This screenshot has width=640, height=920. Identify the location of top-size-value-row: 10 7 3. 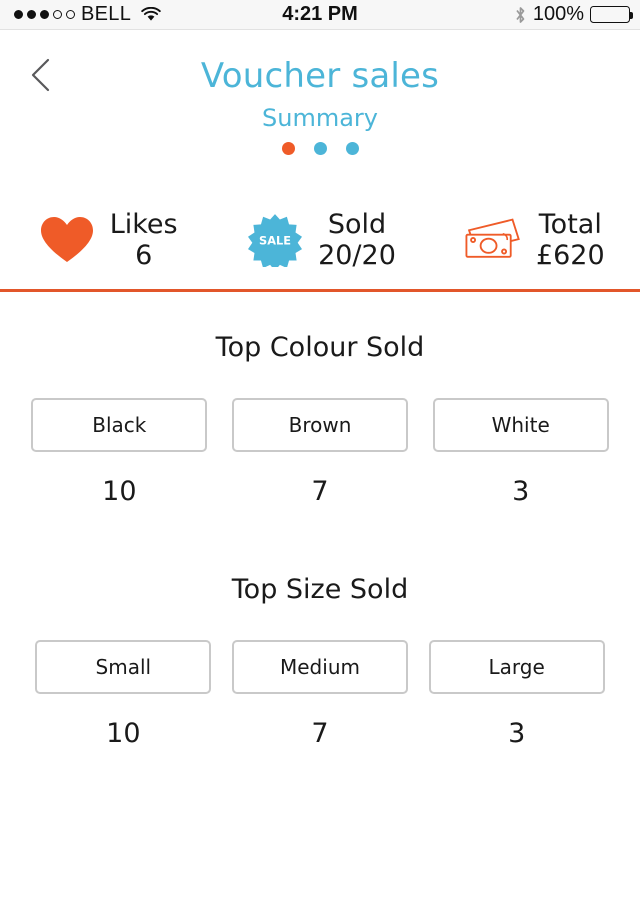
(320, 733).